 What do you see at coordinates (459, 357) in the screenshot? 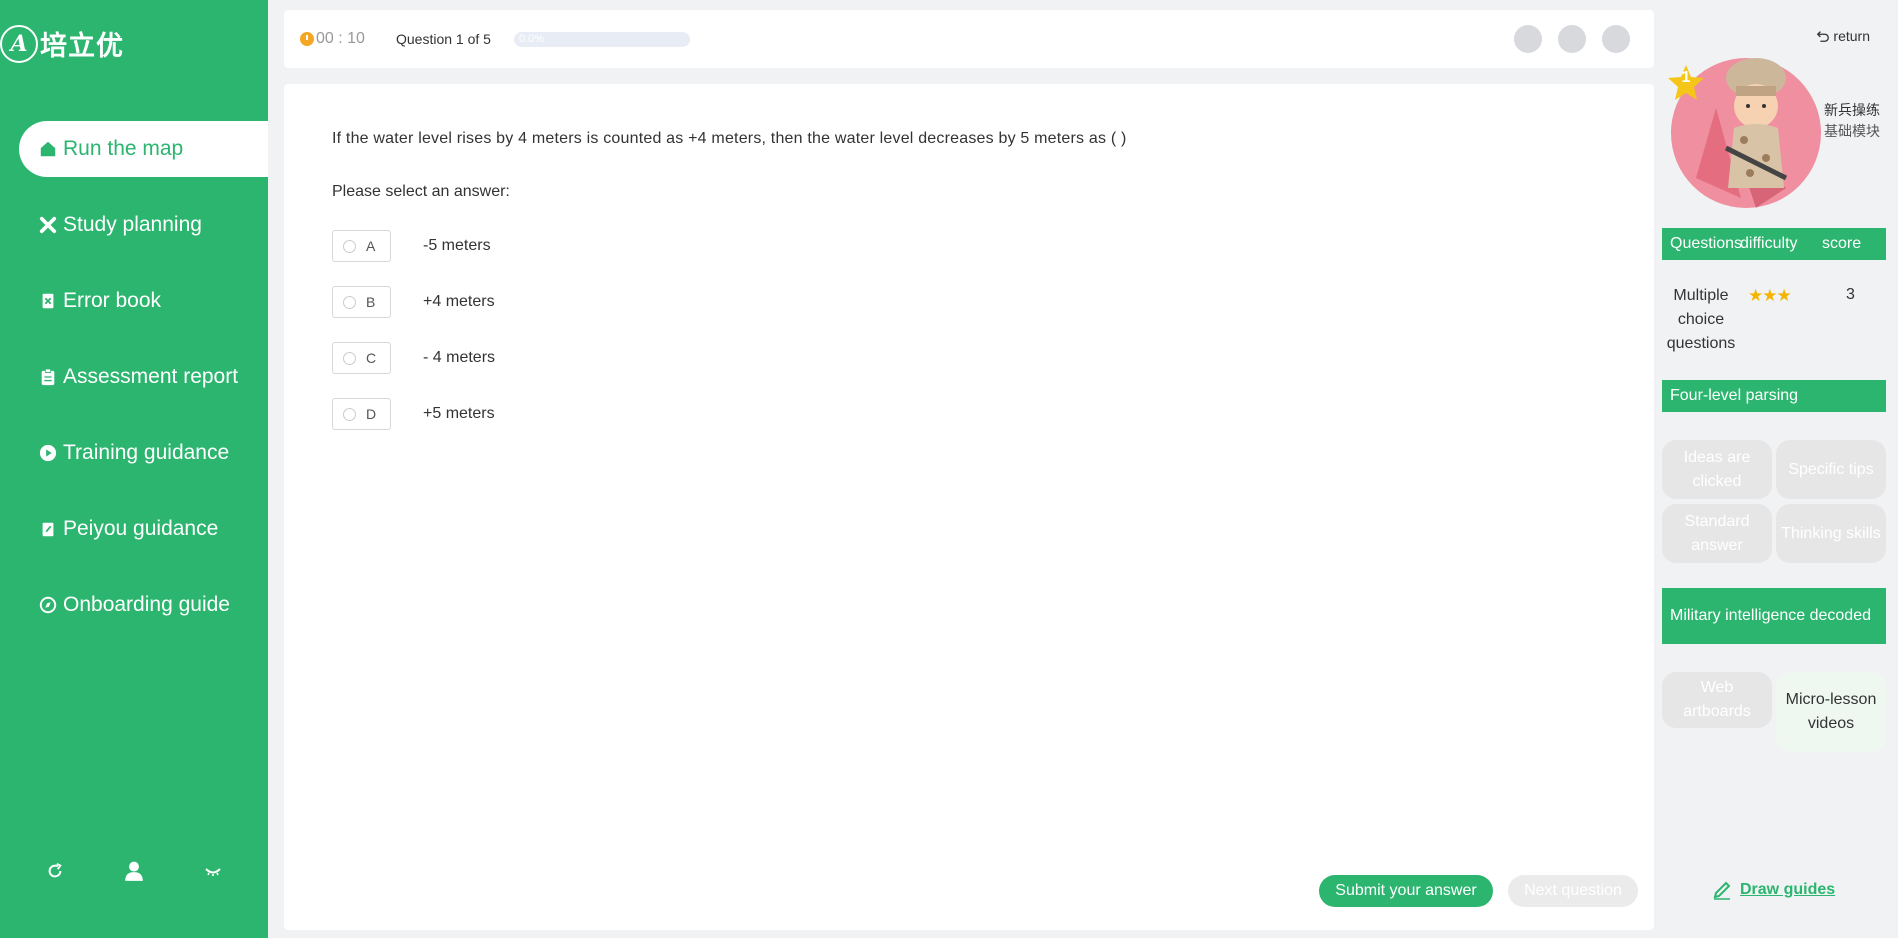
I see `option-text: - 4 meters` at bounding box center [459, 357].